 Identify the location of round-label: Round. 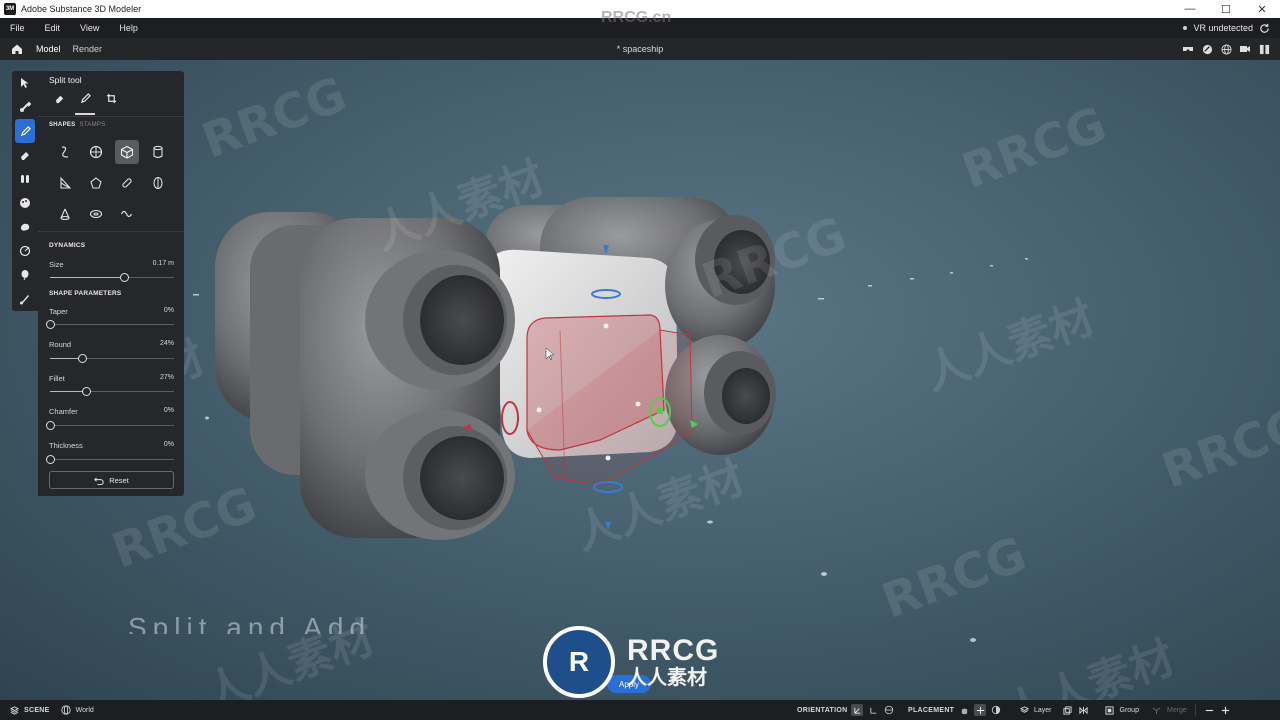
(60, 344).